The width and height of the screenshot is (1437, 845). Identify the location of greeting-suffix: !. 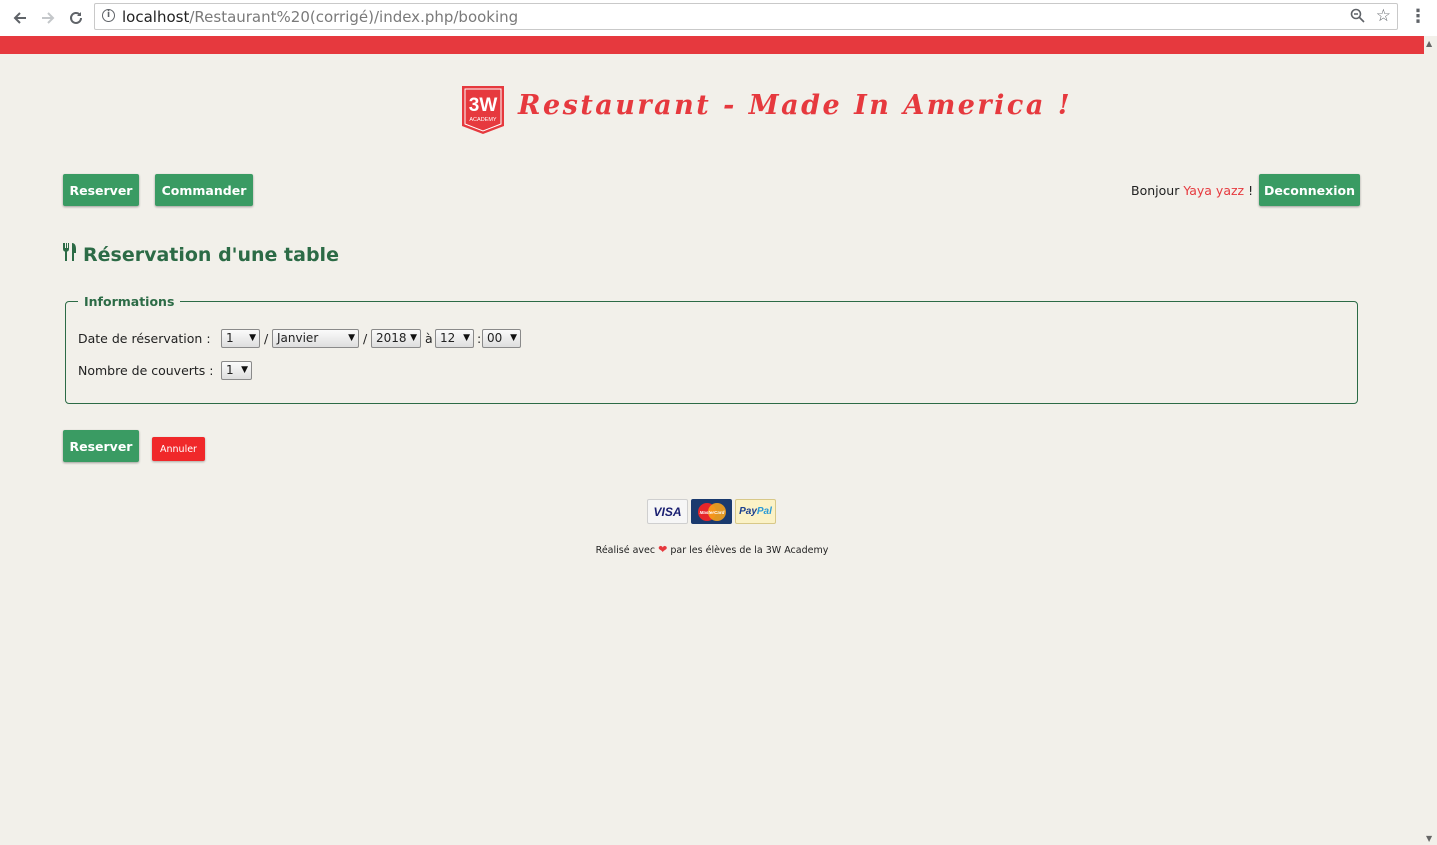
(1251, 190).